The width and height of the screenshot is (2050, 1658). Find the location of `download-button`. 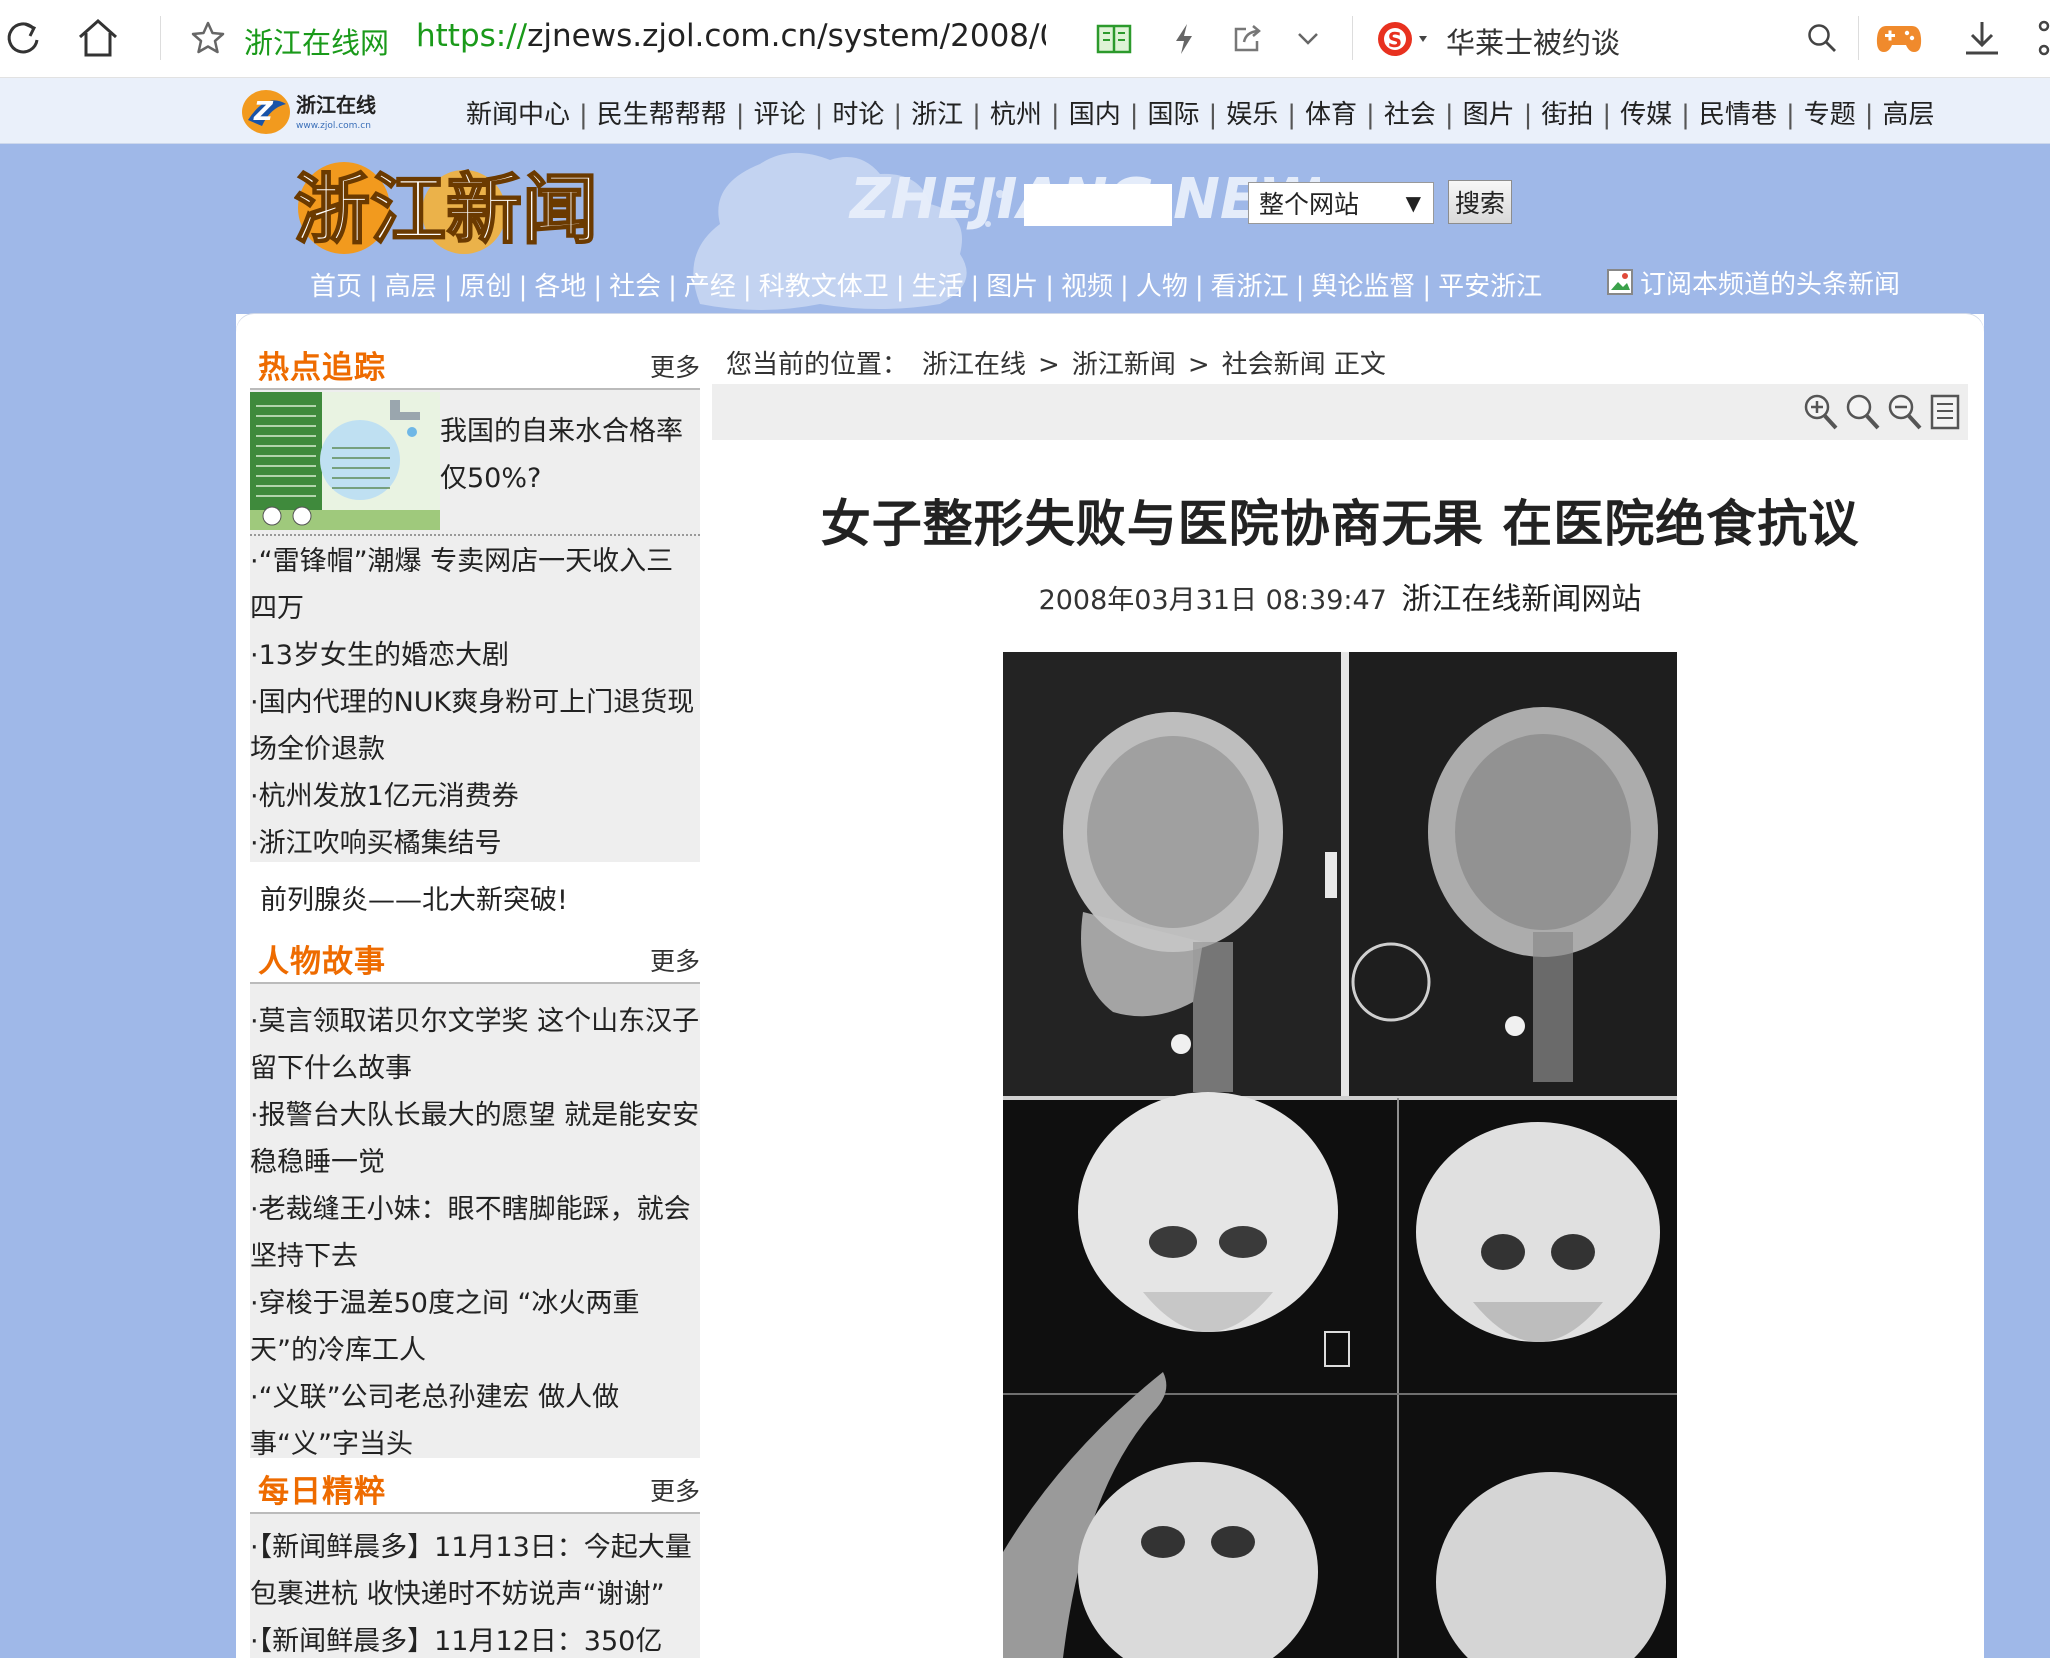

download-button is located at coordinates (1982, 38).